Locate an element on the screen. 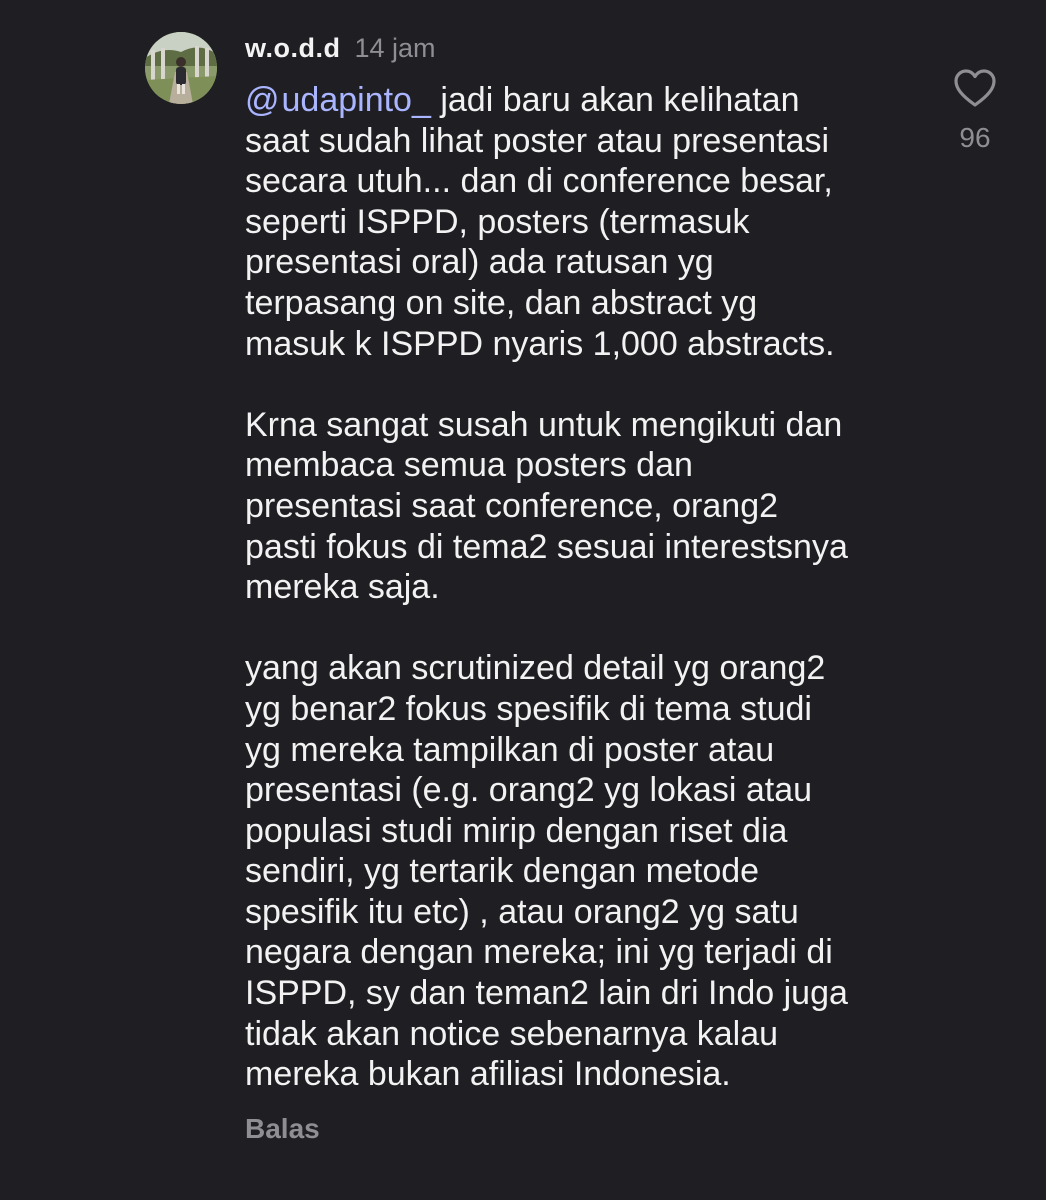  username: w.o.d.d is located at coordinates (292, 48).